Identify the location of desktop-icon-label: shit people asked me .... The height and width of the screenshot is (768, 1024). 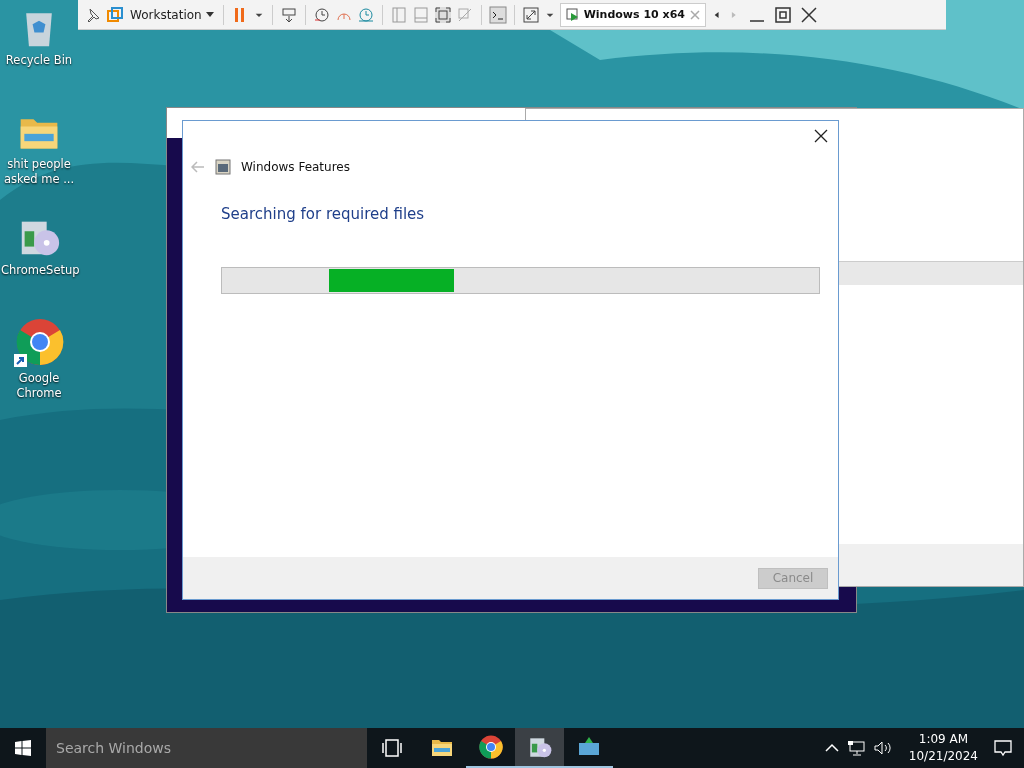
(39, 172).